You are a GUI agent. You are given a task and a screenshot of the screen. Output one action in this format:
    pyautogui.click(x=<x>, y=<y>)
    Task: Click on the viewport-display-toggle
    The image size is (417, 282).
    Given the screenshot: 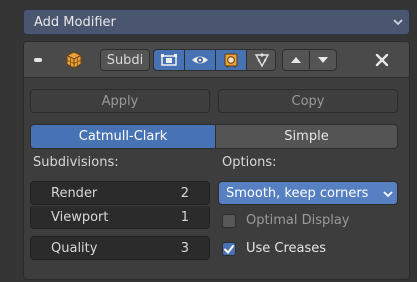 What is the action you would take?
    pyautogui.click(x=200, y=60)
    